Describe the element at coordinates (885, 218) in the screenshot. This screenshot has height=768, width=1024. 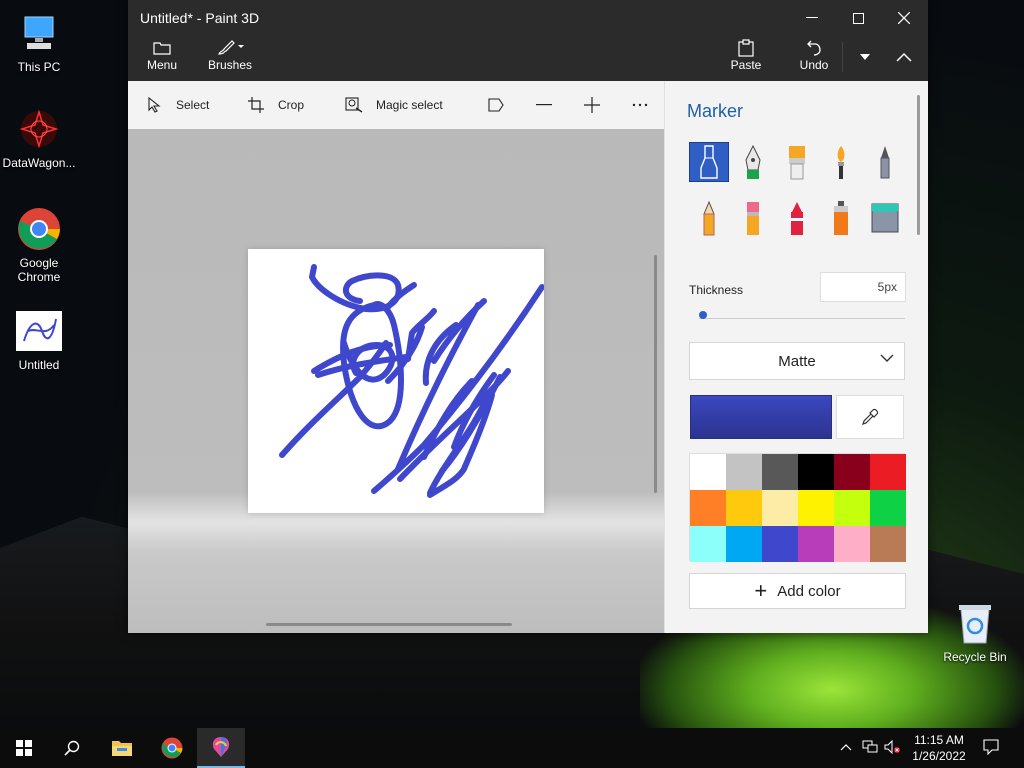
I see `brush-fill-bucket` at that location.